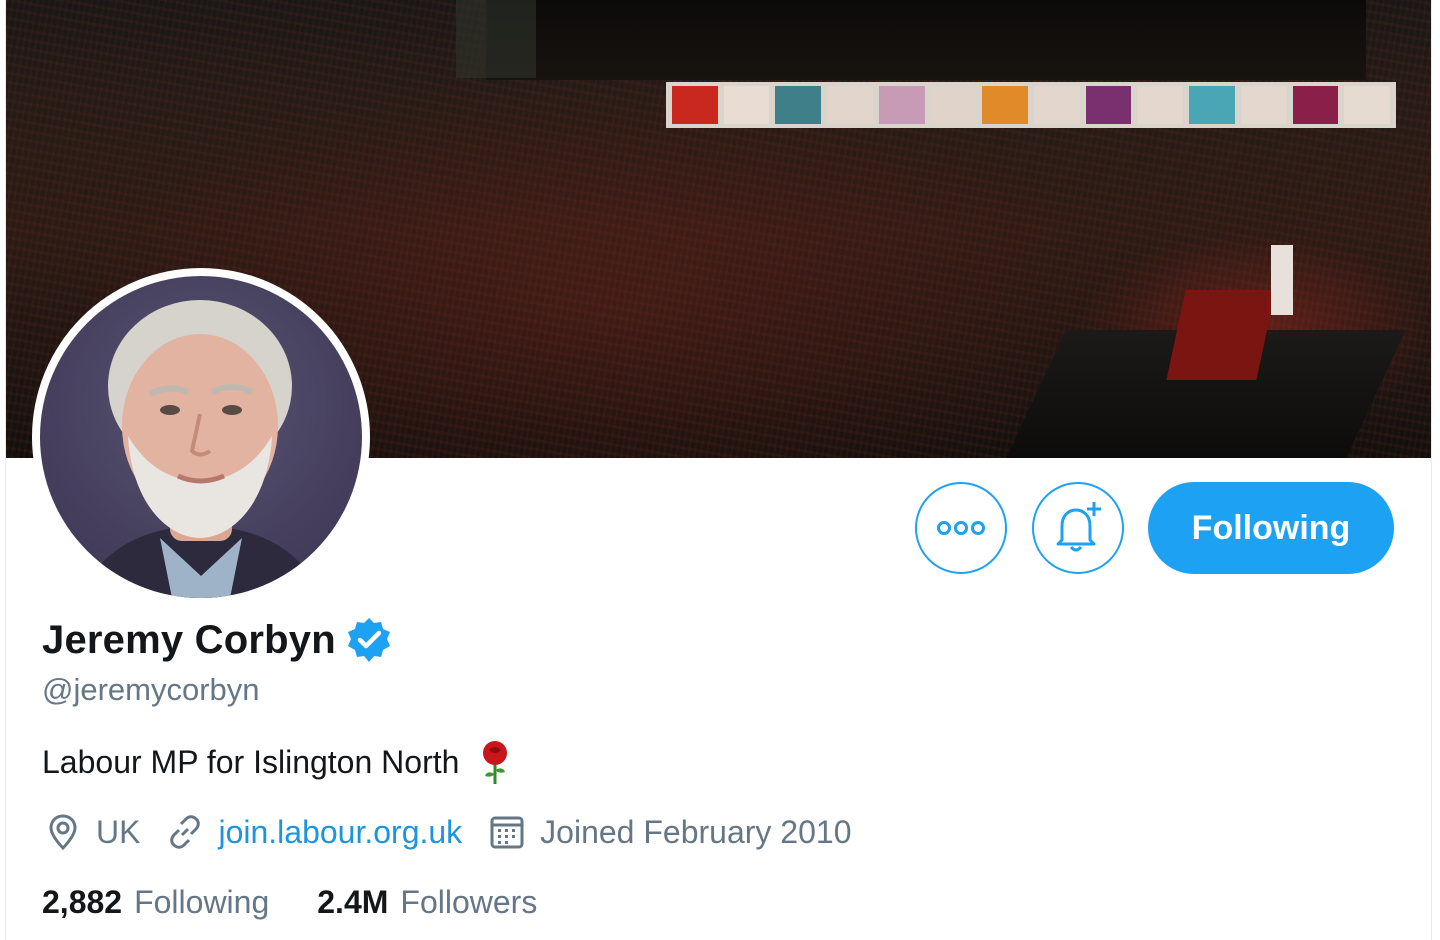  I want to click on verified-badge-icon, so click(368, 640).